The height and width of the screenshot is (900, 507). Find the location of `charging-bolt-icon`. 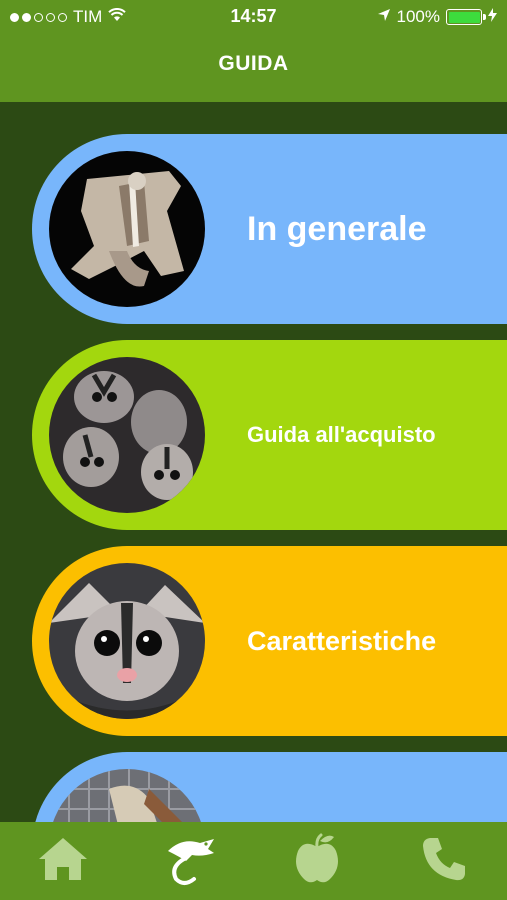

charging-bolt-icon is located at coordinates (492, 17).